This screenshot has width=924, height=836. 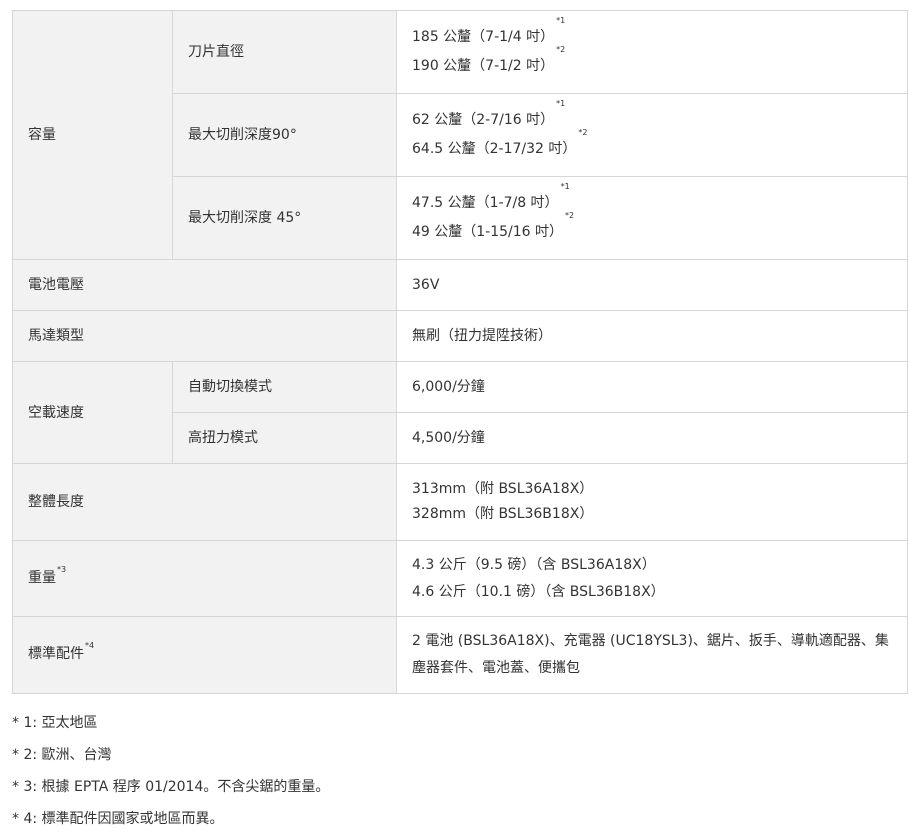 I want to click on sub-label-blade-diameter: 刀片直徑, so click(x=284, y=52).